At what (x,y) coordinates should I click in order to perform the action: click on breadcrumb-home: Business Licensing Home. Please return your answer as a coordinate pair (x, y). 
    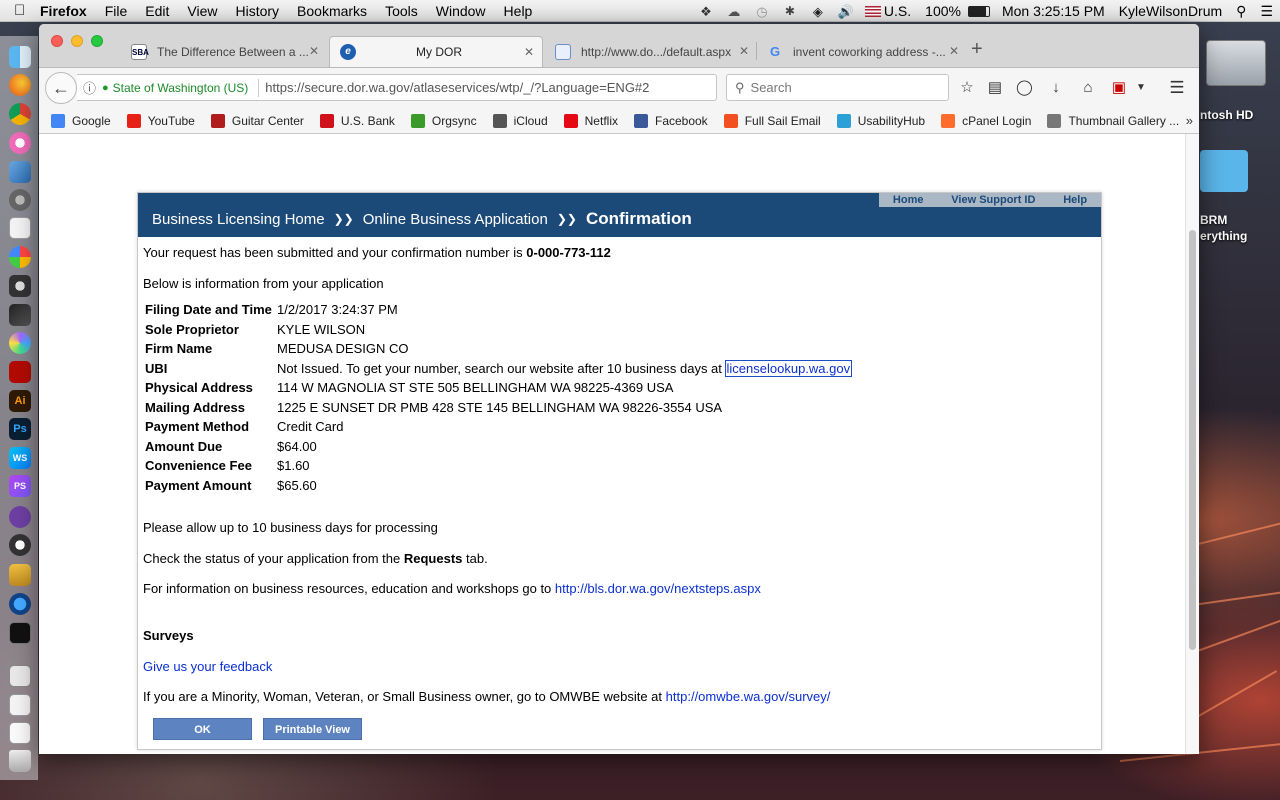
    Looking at the image, I should click on (238, 219).